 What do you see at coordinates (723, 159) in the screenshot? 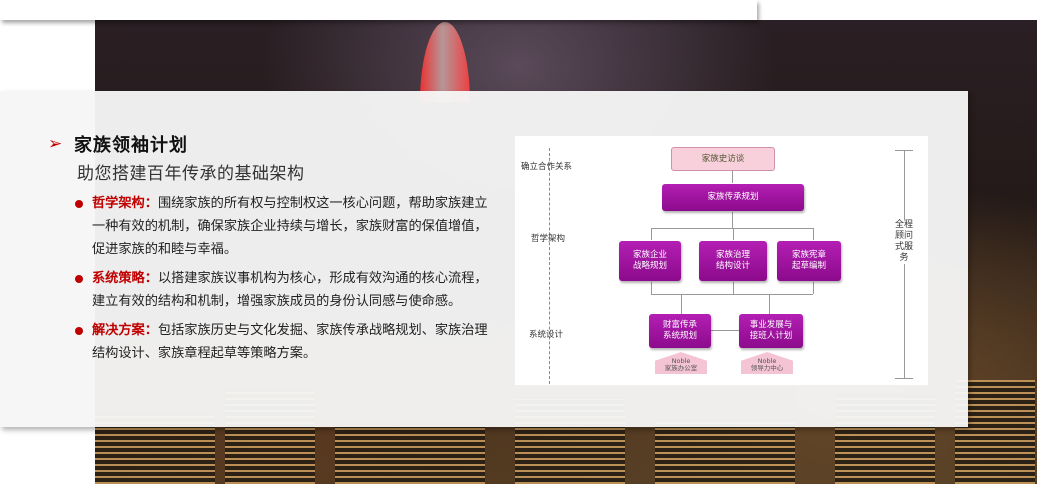
I see `box-family-history: 家族史访谈` at bounding box center [723, 159].